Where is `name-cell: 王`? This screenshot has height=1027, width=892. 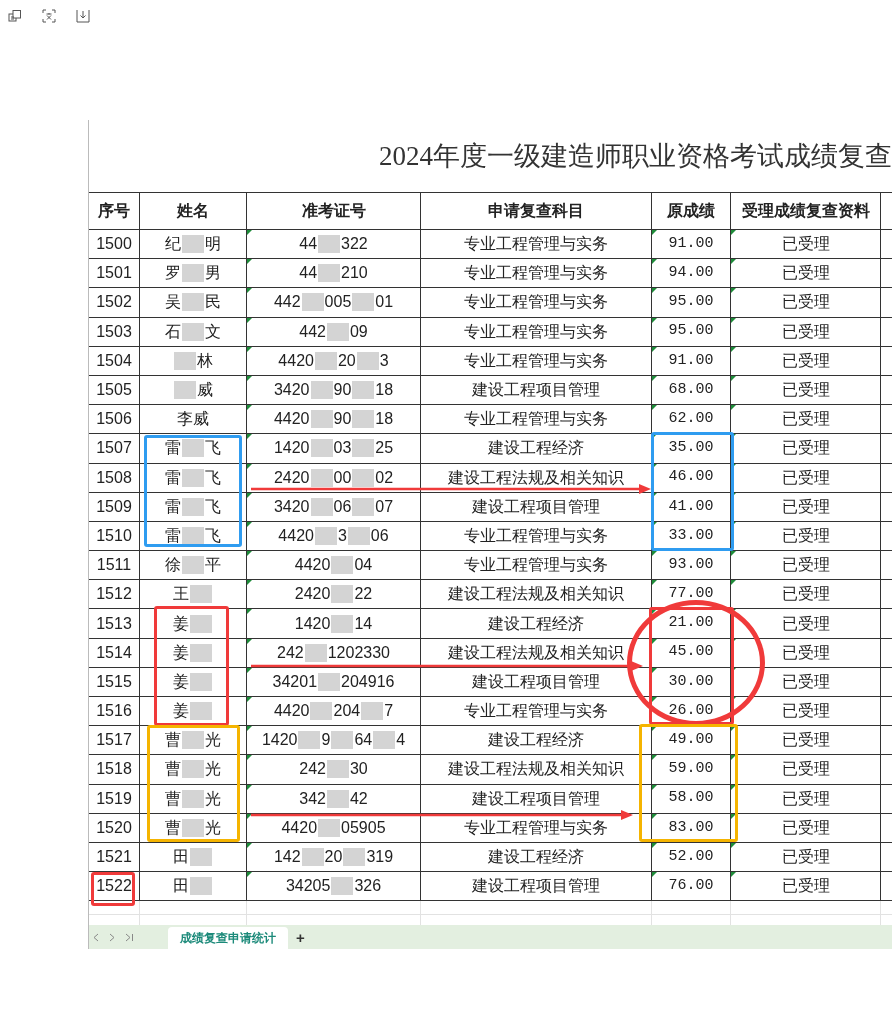 name-cell: 王 is located at coordinates (193, 594).